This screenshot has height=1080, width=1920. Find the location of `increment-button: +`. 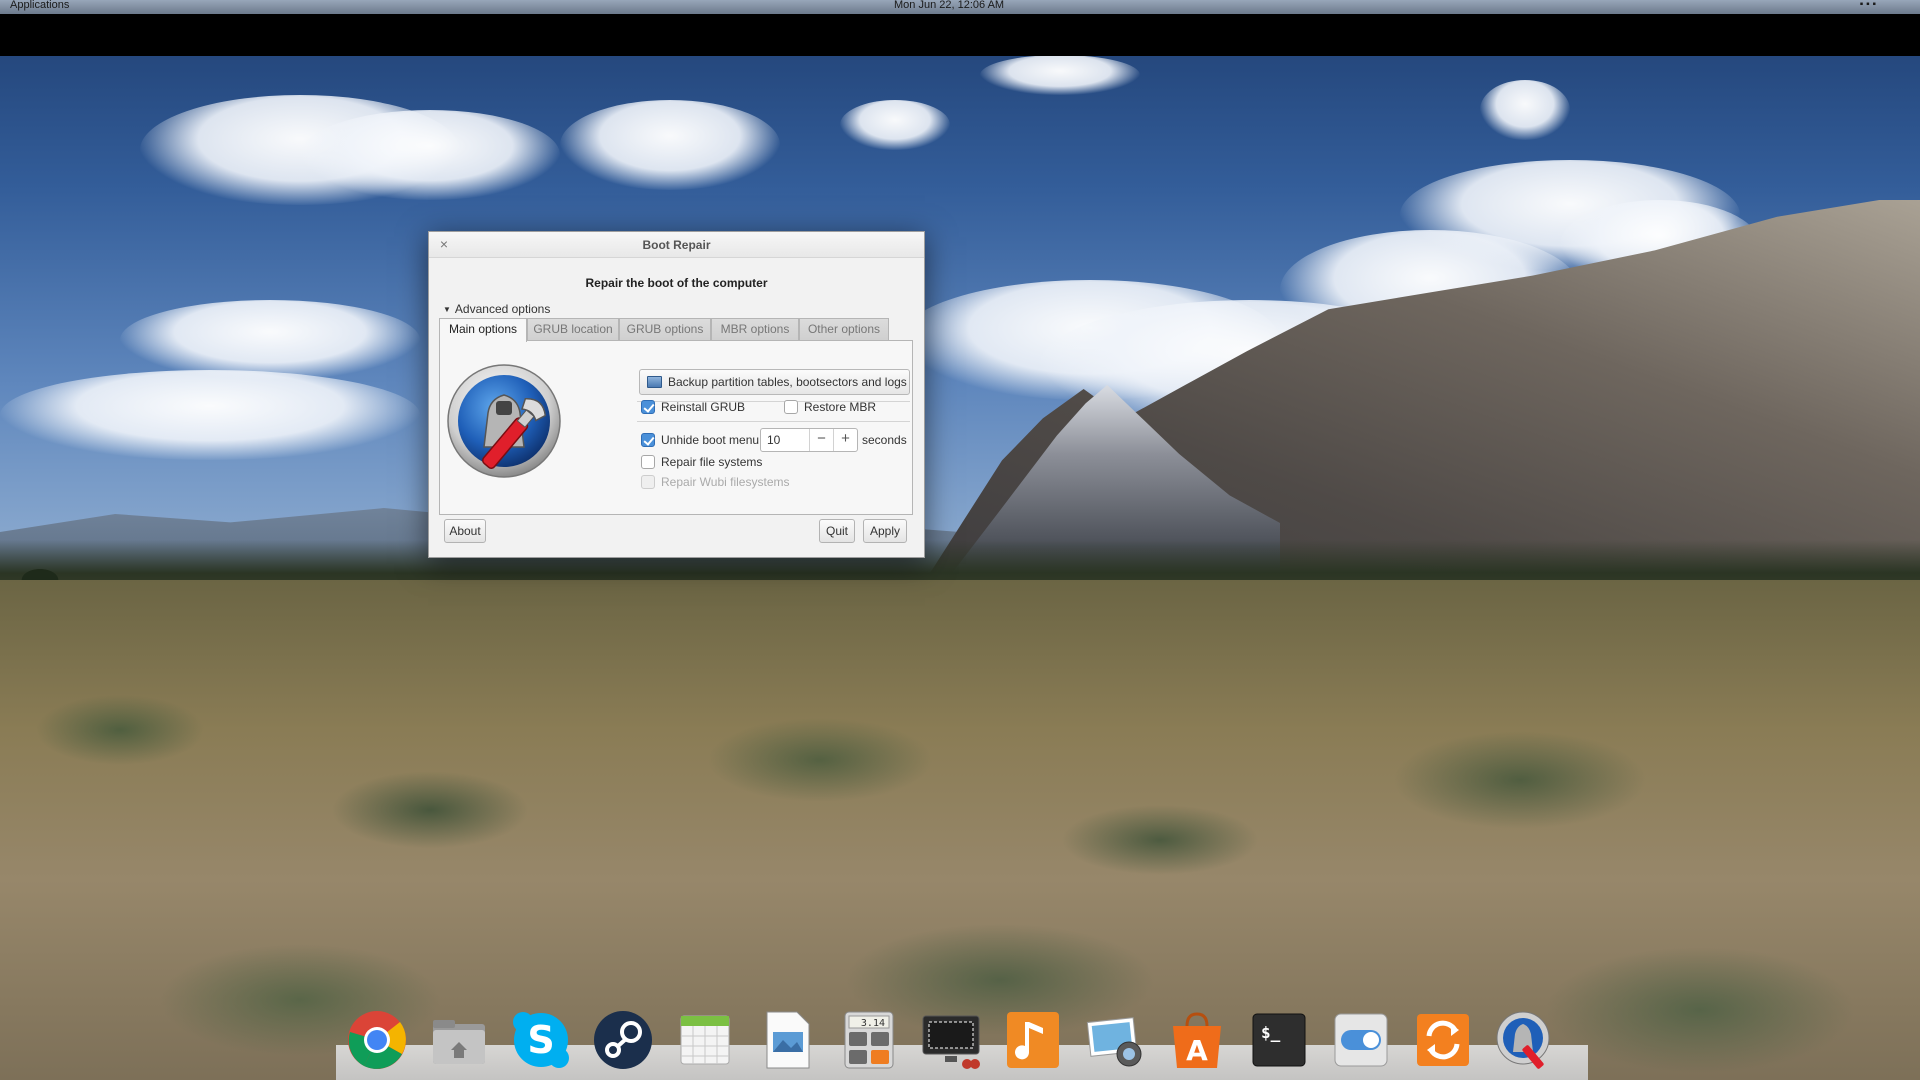

increment-button: + is located at coordinates (845, 440).